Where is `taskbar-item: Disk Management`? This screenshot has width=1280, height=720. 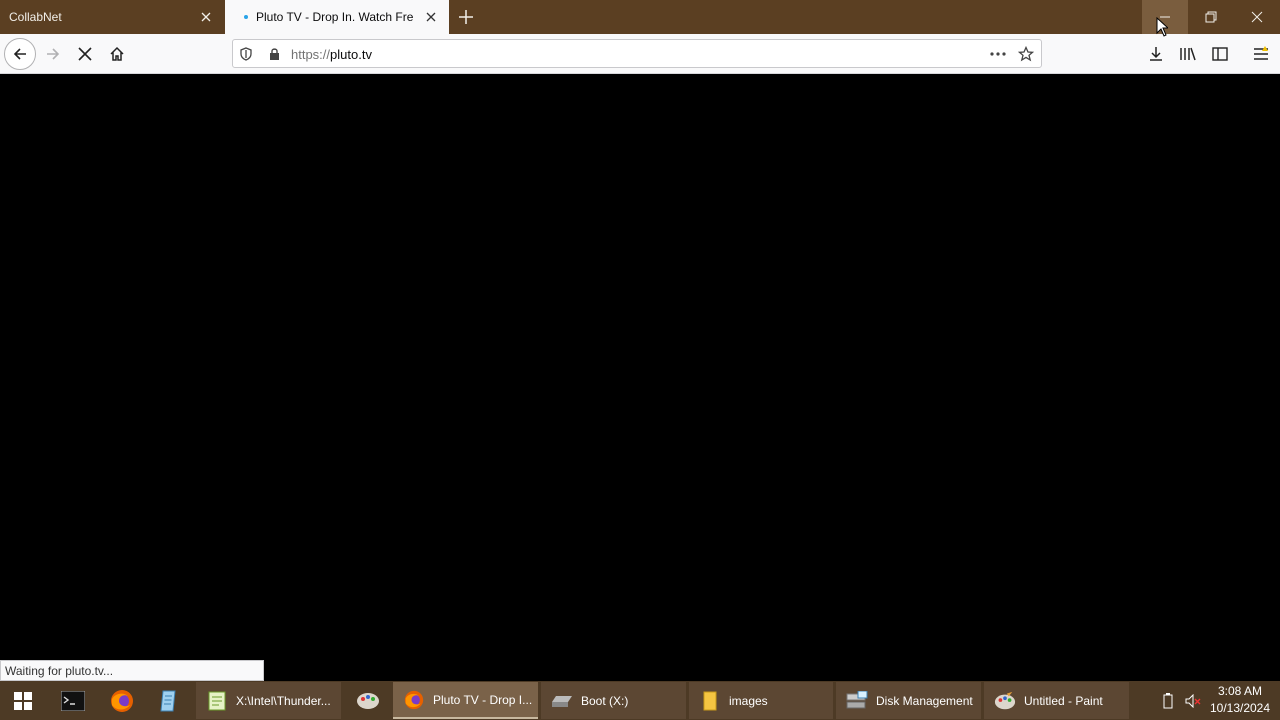 taskbar-item: Disk Management is located at coordinates (908, 700).